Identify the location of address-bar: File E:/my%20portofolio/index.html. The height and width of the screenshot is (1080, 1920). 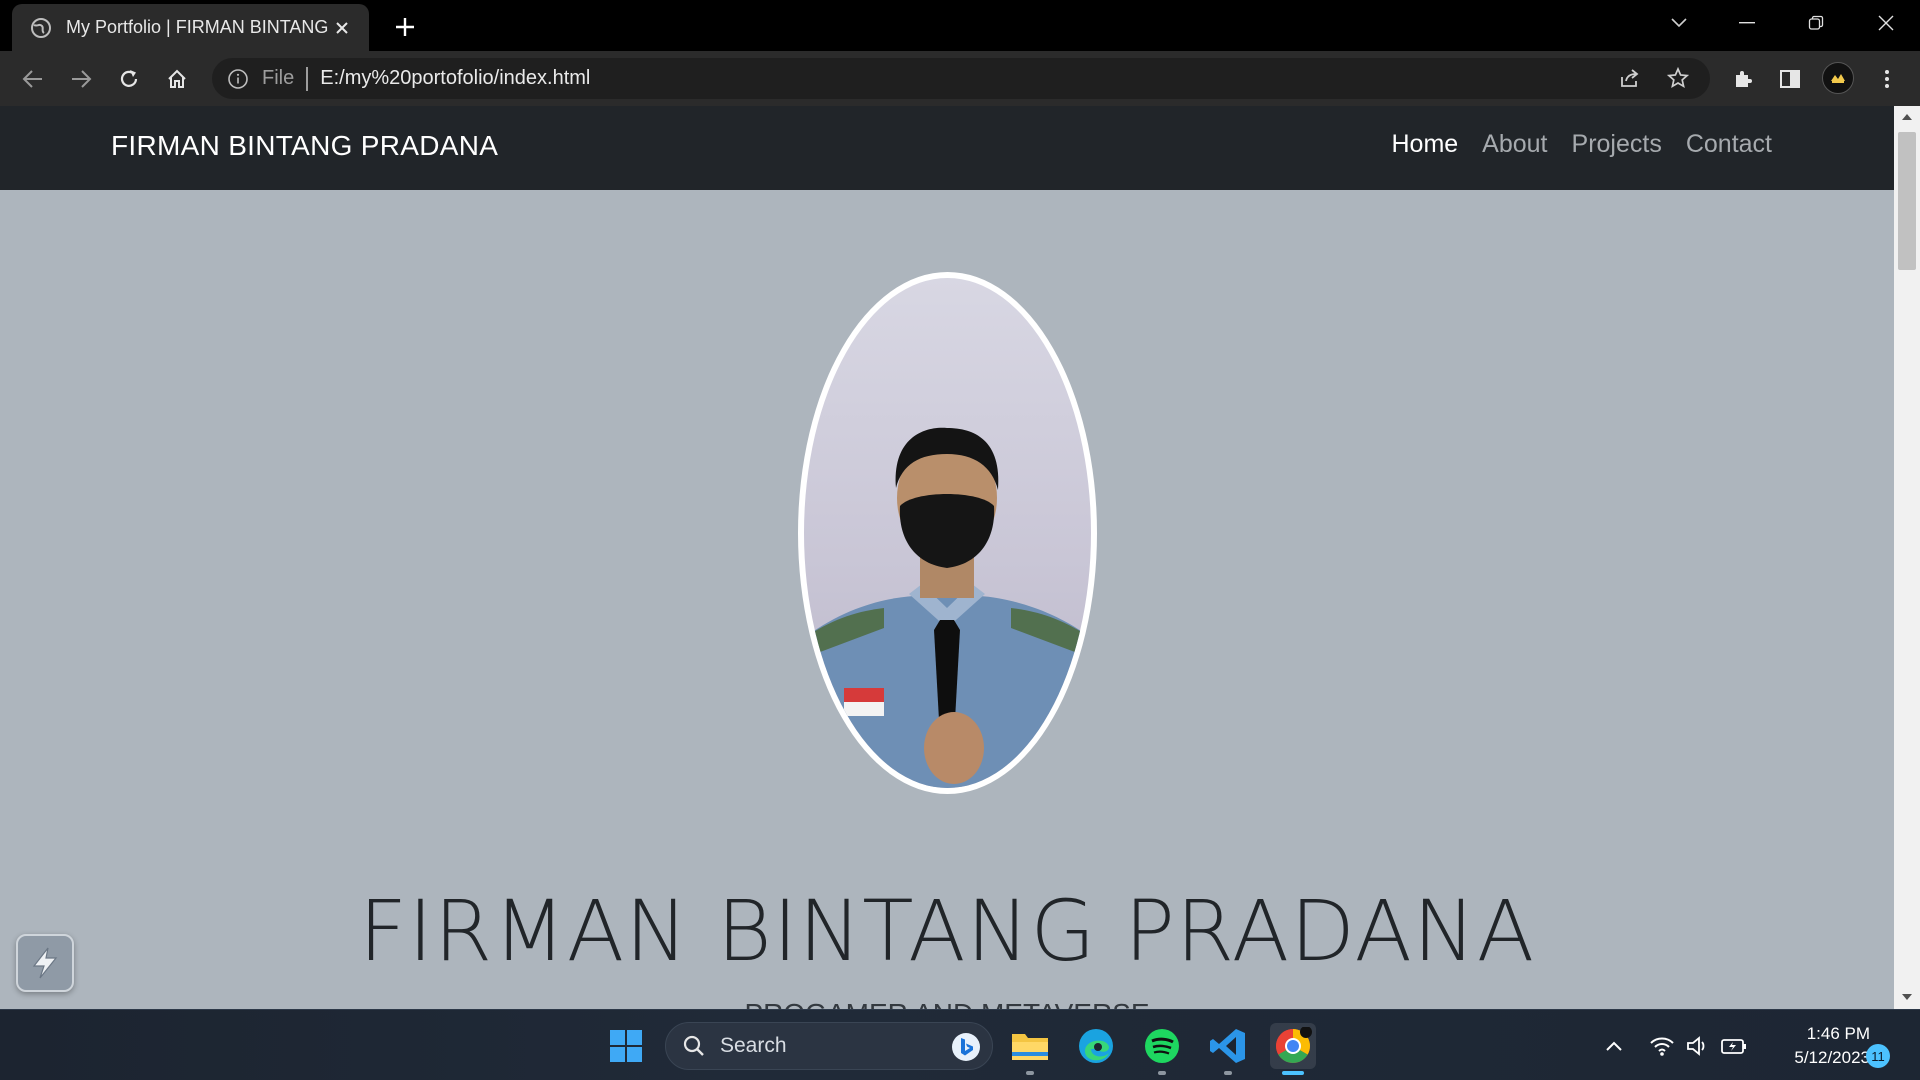
(961, 78).